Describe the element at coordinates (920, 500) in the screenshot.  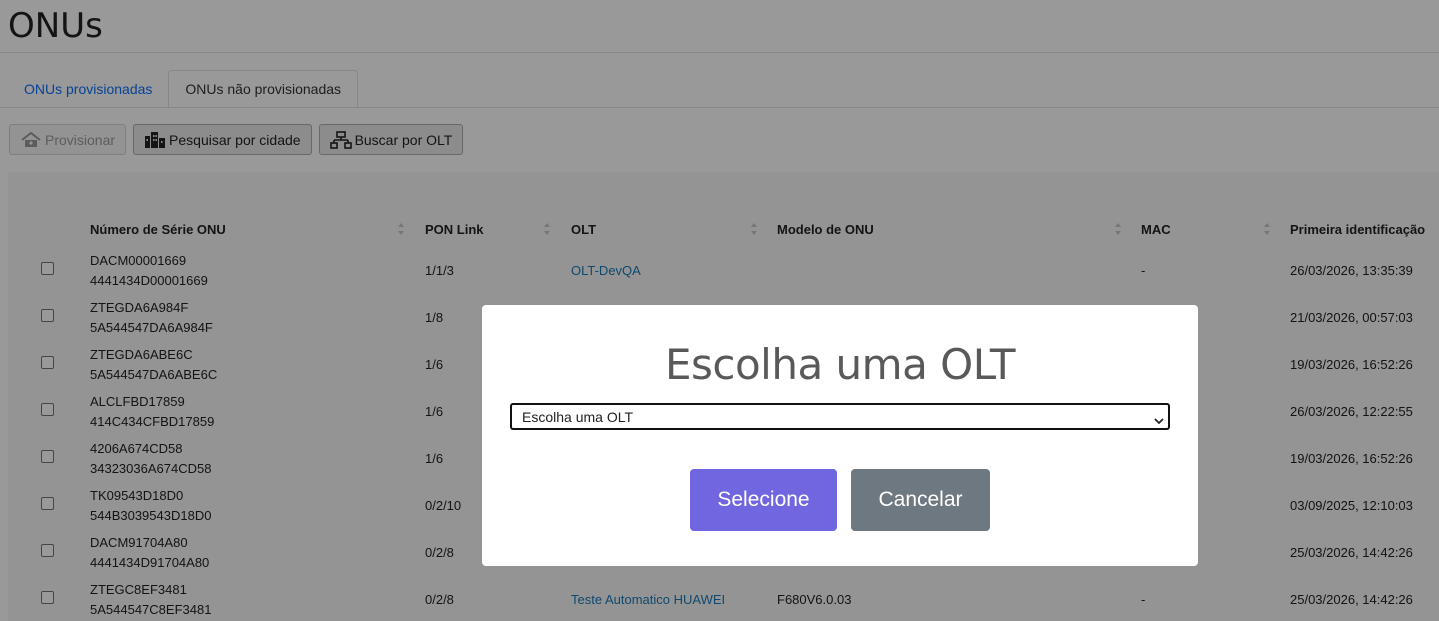
I see `cancel-button: Cancelar` at that location.